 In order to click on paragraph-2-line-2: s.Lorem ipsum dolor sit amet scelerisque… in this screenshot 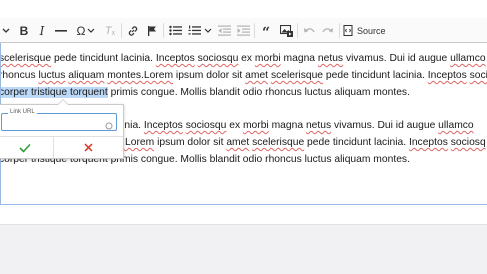, I will do `click(301, 143)`.